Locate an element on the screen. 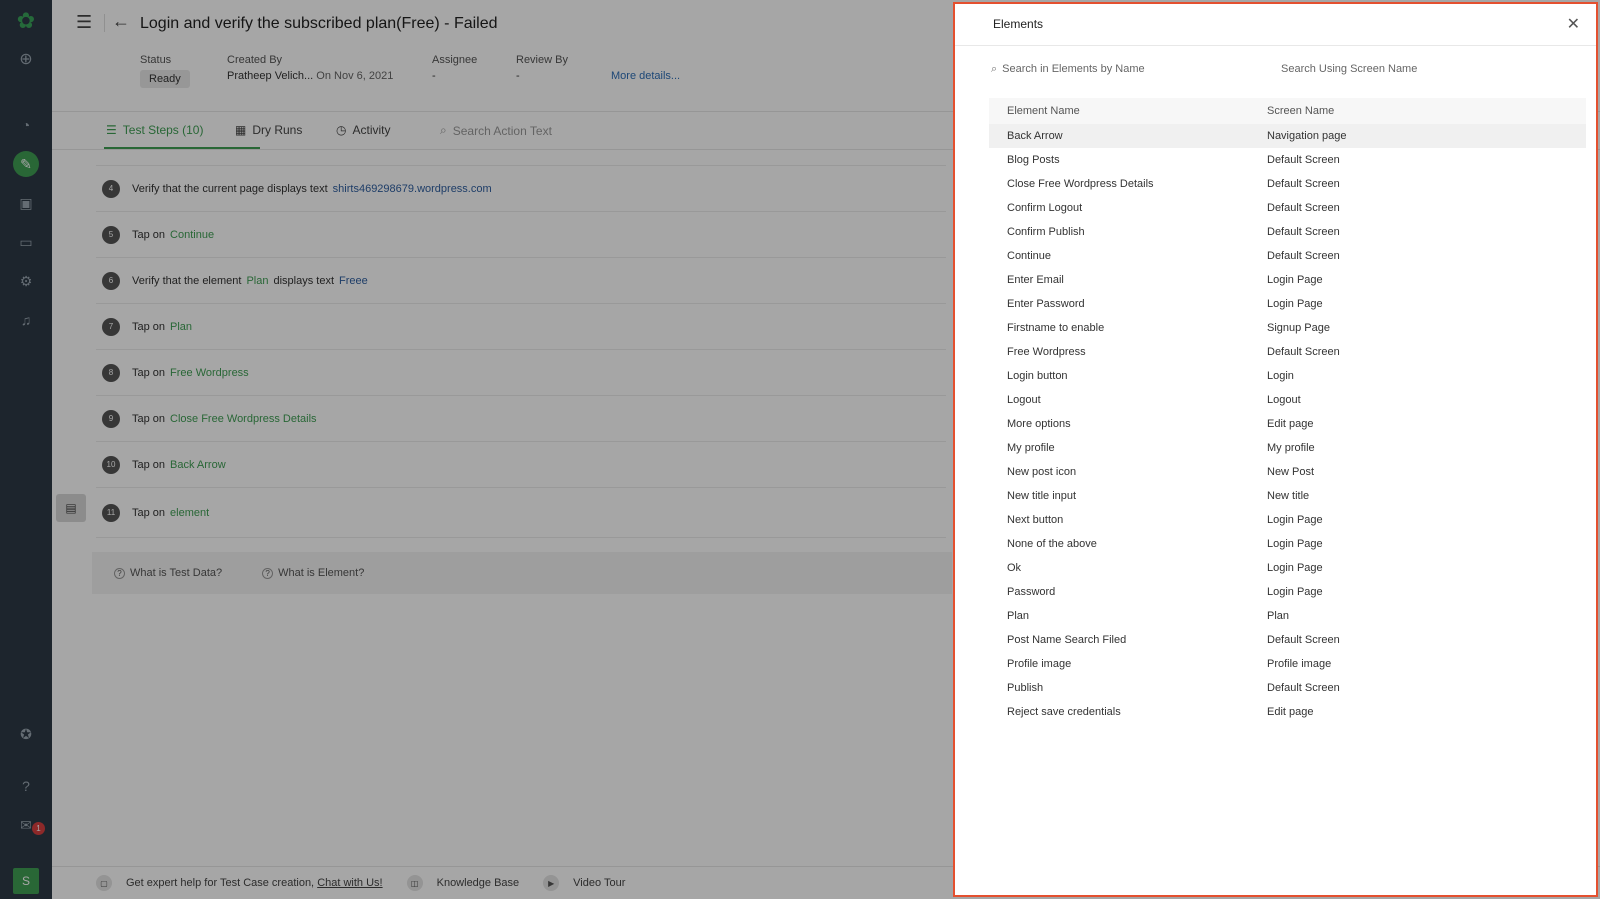 The width and height of the screenshot is (1600, 899). table-row: New title input New title is located at coordinates (1287, 496).